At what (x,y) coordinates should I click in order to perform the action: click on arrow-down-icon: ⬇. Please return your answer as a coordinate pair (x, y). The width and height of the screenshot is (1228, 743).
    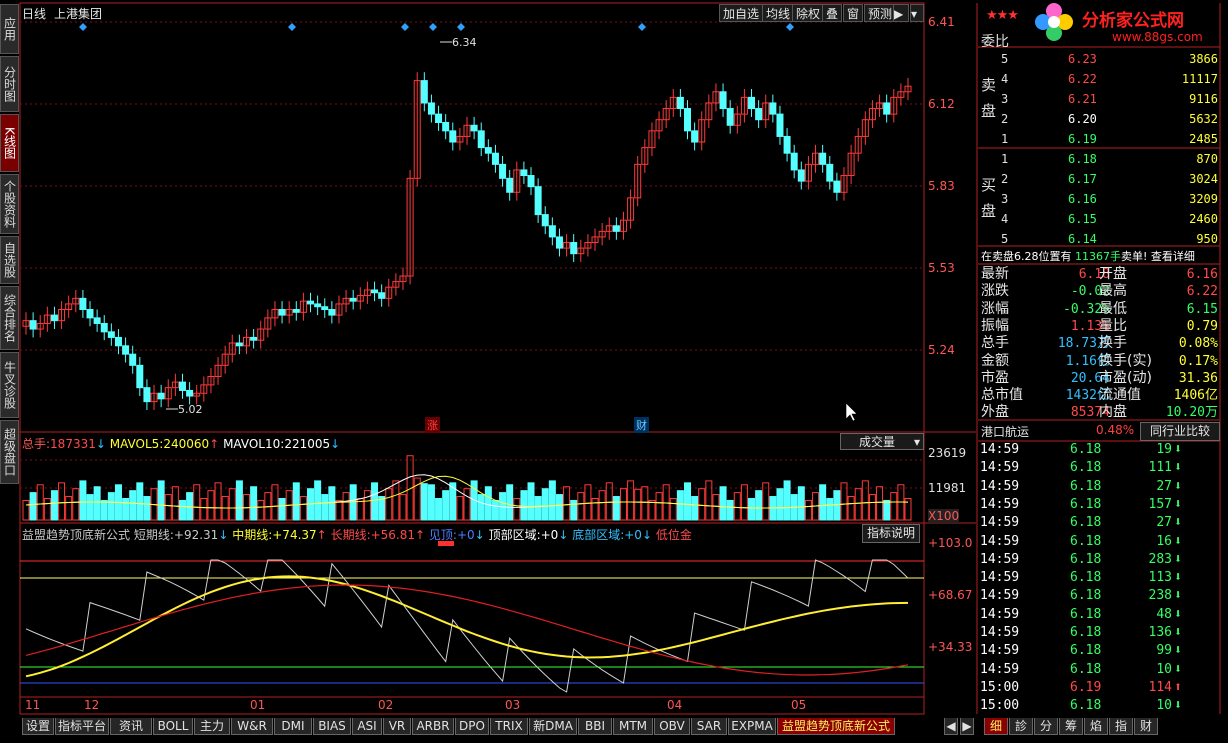
    Looking at the image, I should click on (1178, 669).